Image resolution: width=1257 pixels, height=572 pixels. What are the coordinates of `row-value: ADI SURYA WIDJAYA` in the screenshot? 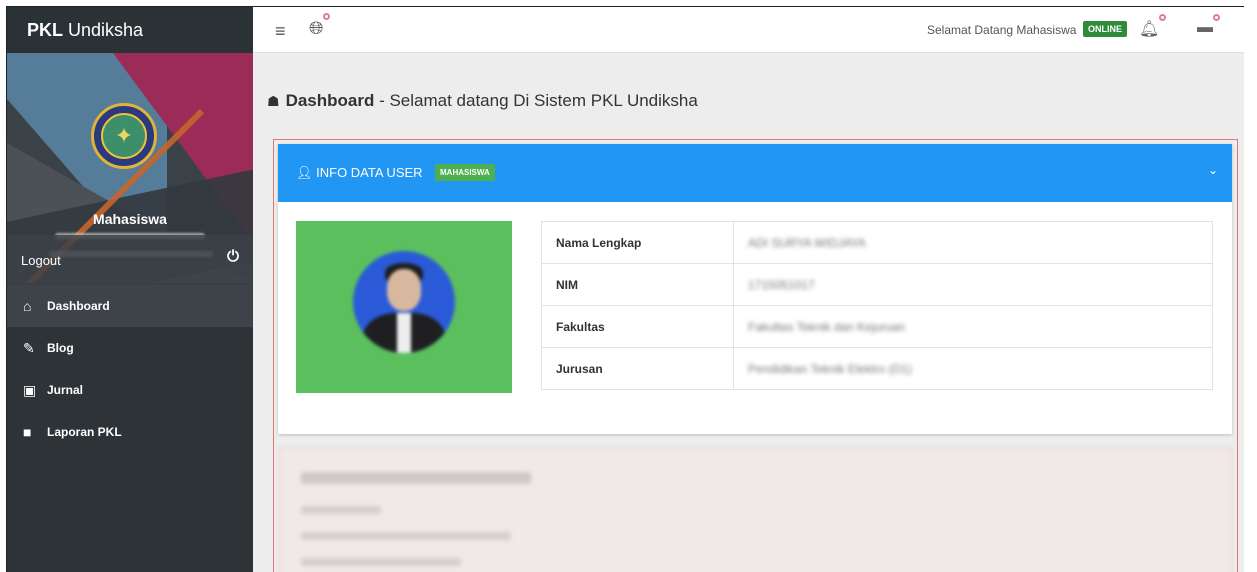 It's located at (973, 242).